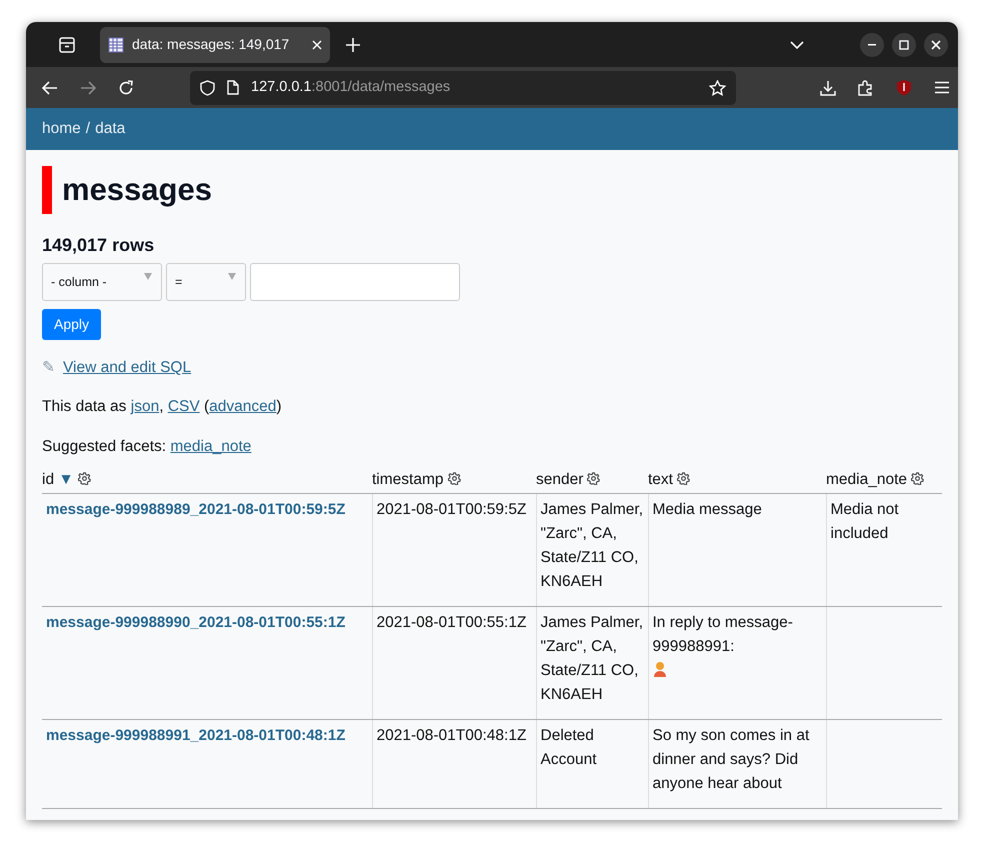  I want to click on export-line: This data as json, CSV (advanced), so click(162, 407).